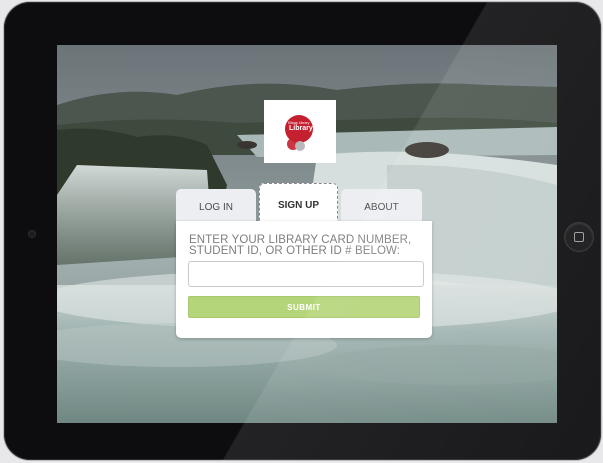  I want to click on tab-sign-up-label: SIGN UP, so click(298, 205).